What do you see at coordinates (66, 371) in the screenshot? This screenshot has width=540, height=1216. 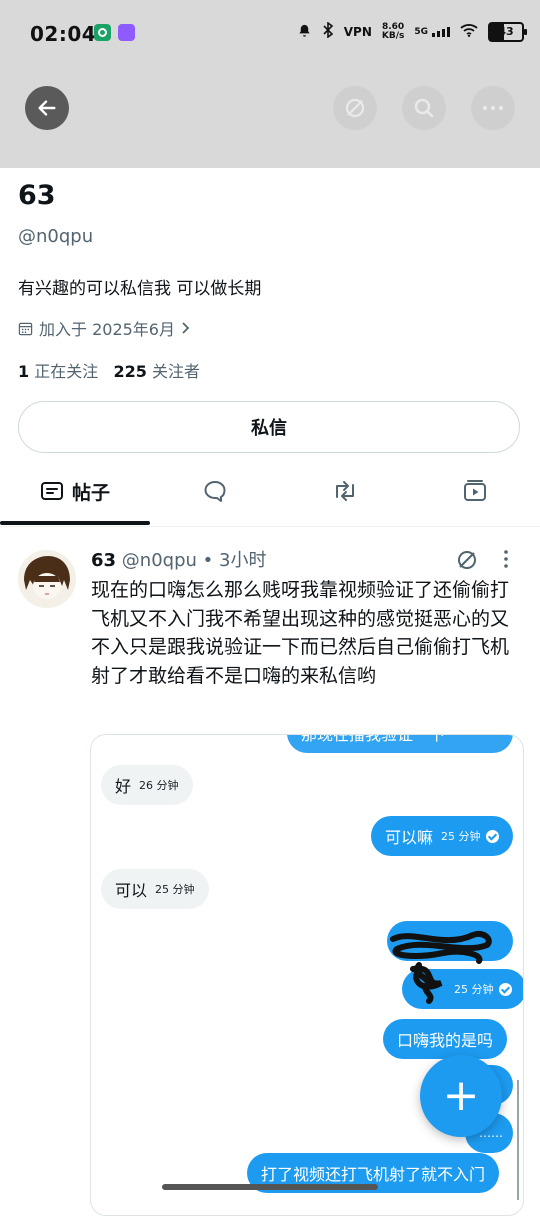 I see `following-label: 正在关注` at bounding box center [66, 371].